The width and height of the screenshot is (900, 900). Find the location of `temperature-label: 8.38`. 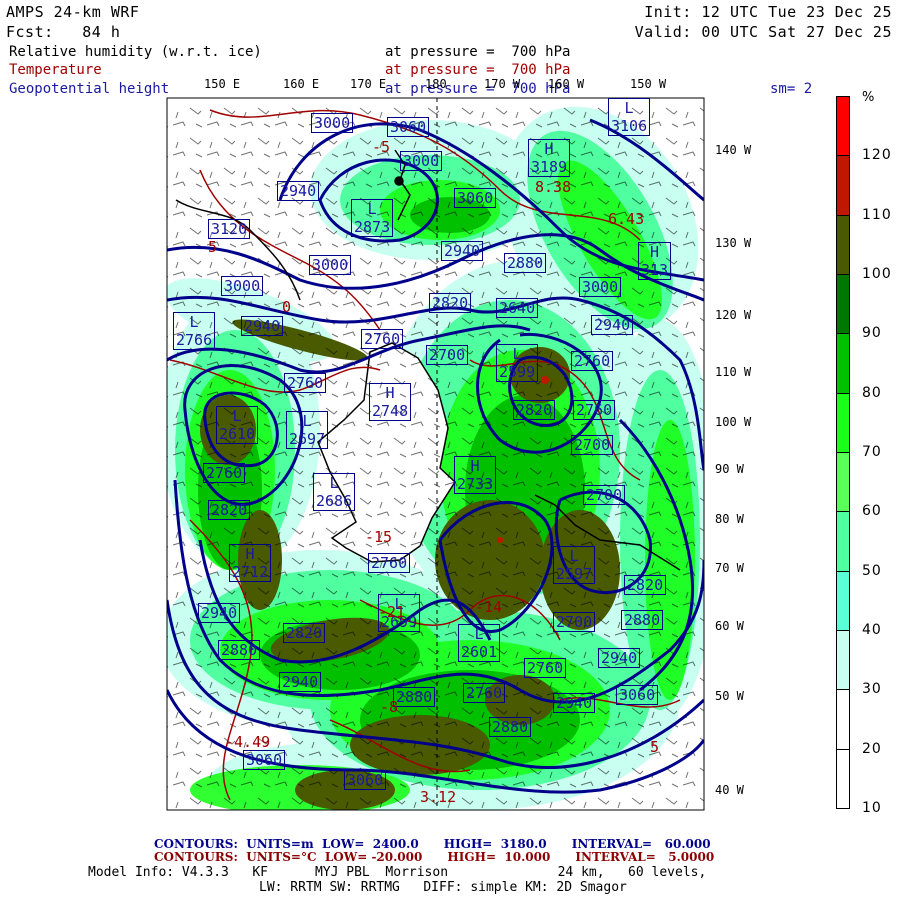

temperature-label: 8.38 is located at coordinates (553, 187).